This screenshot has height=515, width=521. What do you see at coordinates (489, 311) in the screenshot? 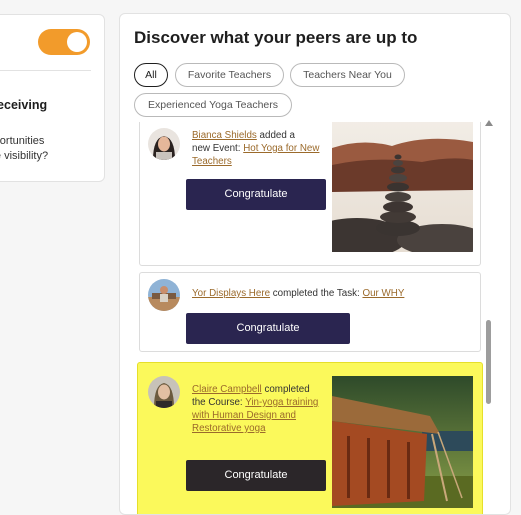
I see `feed-scrollbar` at bounding box center [489, 311].